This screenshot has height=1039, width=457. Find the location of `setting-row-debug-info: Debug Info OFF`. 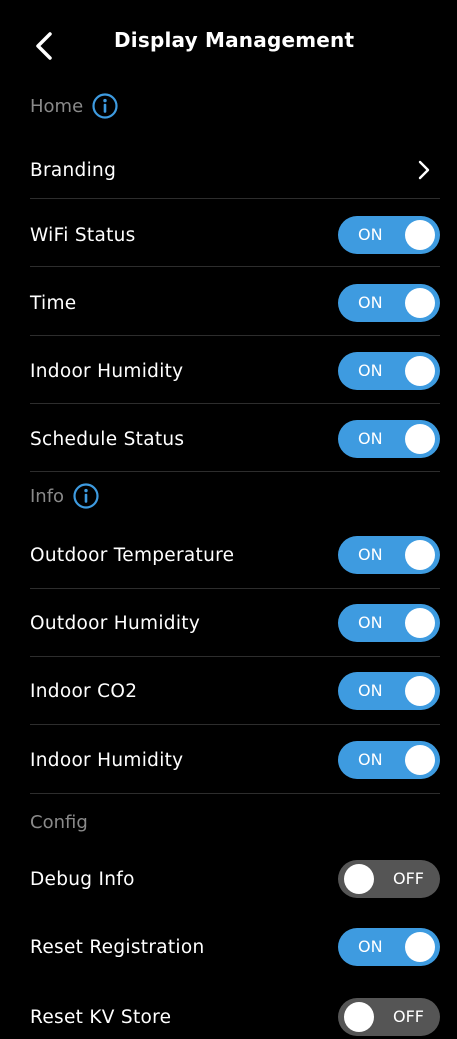

setting-row-debug-info: Debug Info OFF is located at coordinates (235, 879).